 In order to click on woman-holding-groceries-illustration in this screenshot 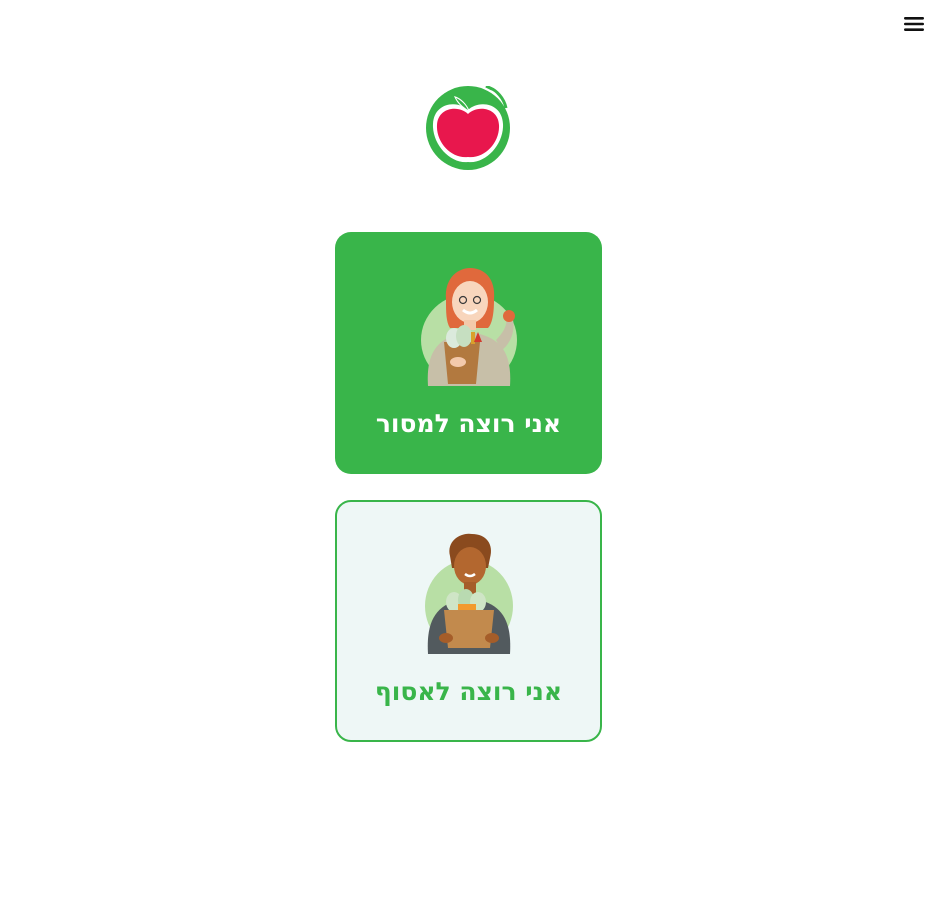, I will do `click(468, 327)`.